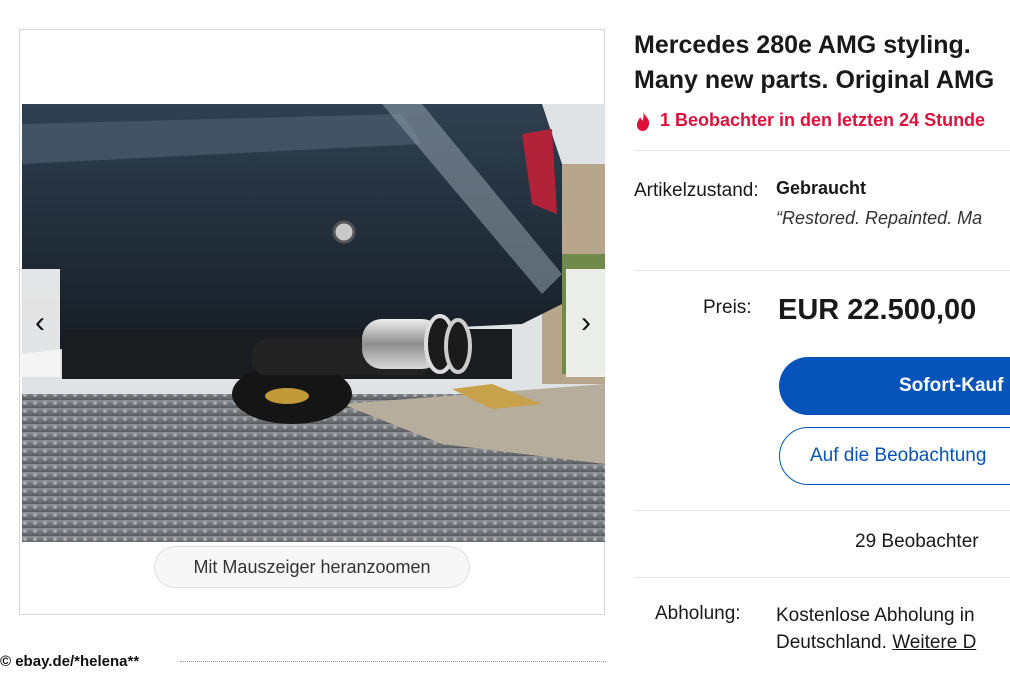  What do you see at coordinates (393, 661) in the screenshot?
I see `credit-divider` at bounding box center [393, 661].